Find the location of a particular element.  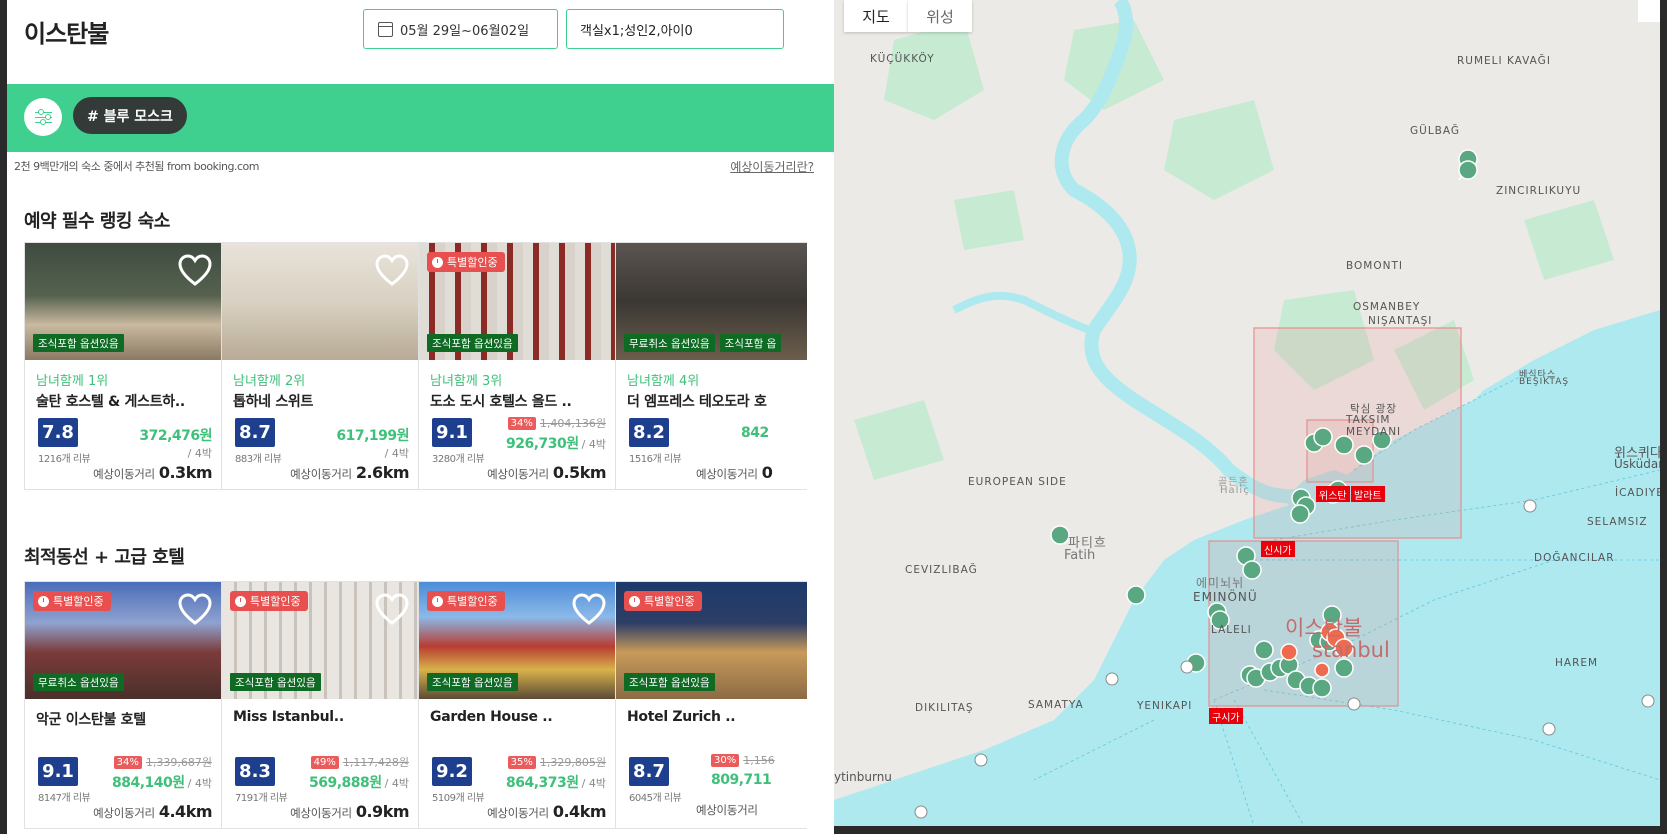

map-label: Üsküdar is located at coordinates (1637, 464).